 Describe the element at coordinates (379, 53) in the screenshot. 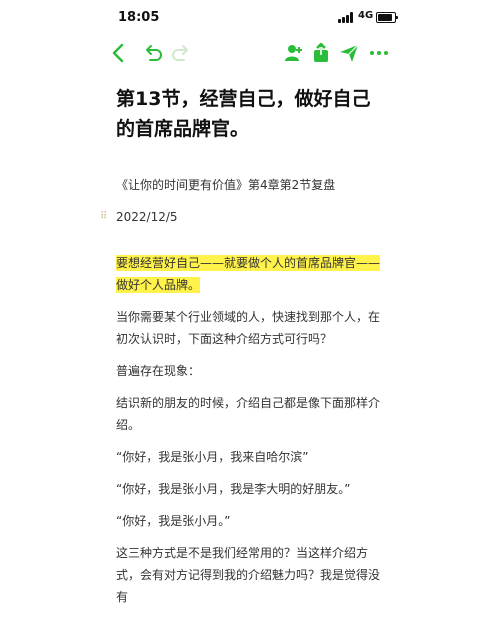

I see `more-icon` at that location.